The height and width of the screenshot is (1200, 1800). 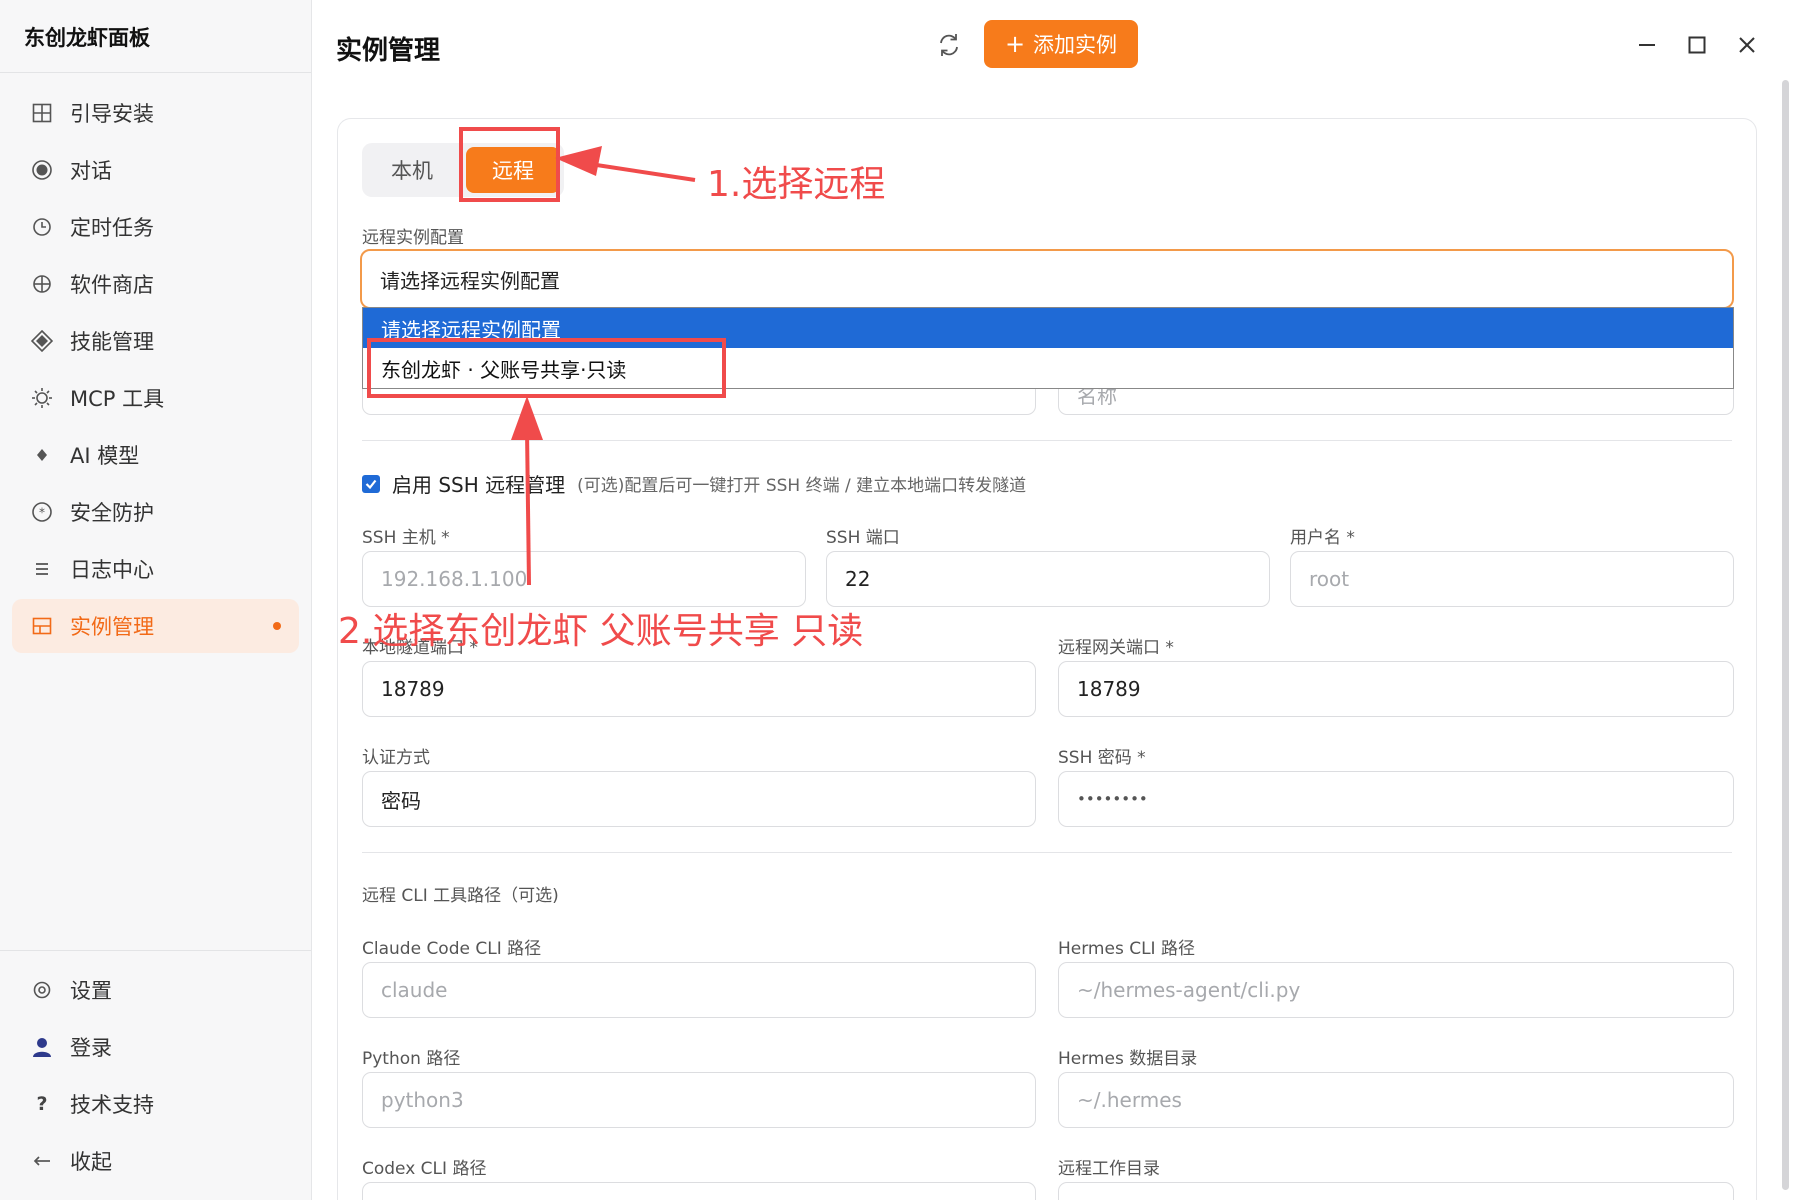 I want to click on remote-workdir-input, so click(x=1396, y=1191).